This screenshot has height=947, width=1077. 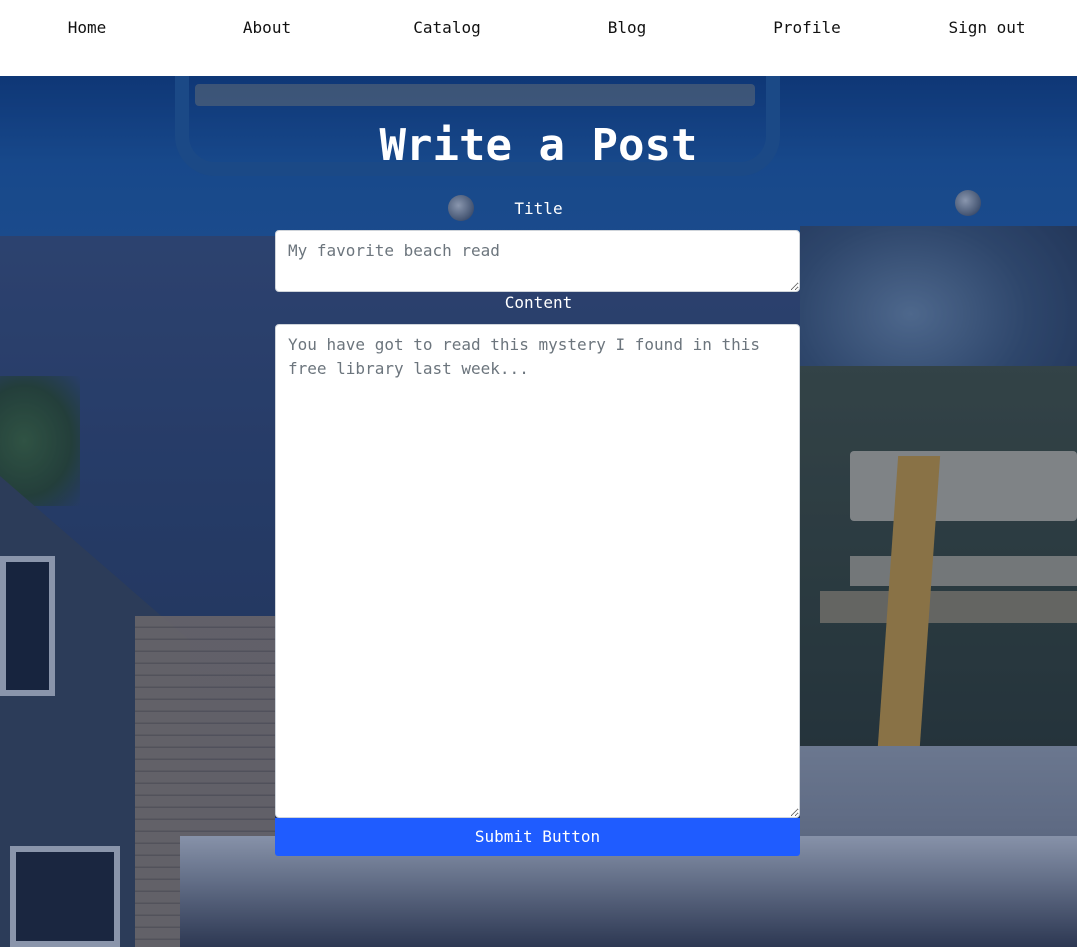 What do you see at coordinates (986, 28) in the screenshot?
I see `nav-link-sign-out: Sign out` at bounding box center [986, 28].